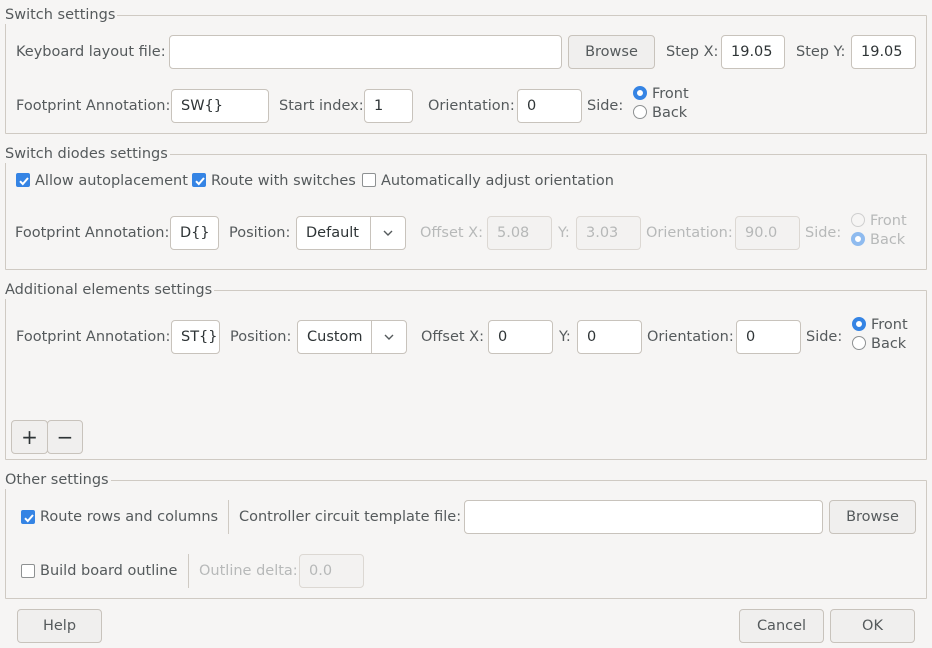 This screenshot has height=648, width=932. I want to click on template-browse-button: Browse, so click(872, 517).